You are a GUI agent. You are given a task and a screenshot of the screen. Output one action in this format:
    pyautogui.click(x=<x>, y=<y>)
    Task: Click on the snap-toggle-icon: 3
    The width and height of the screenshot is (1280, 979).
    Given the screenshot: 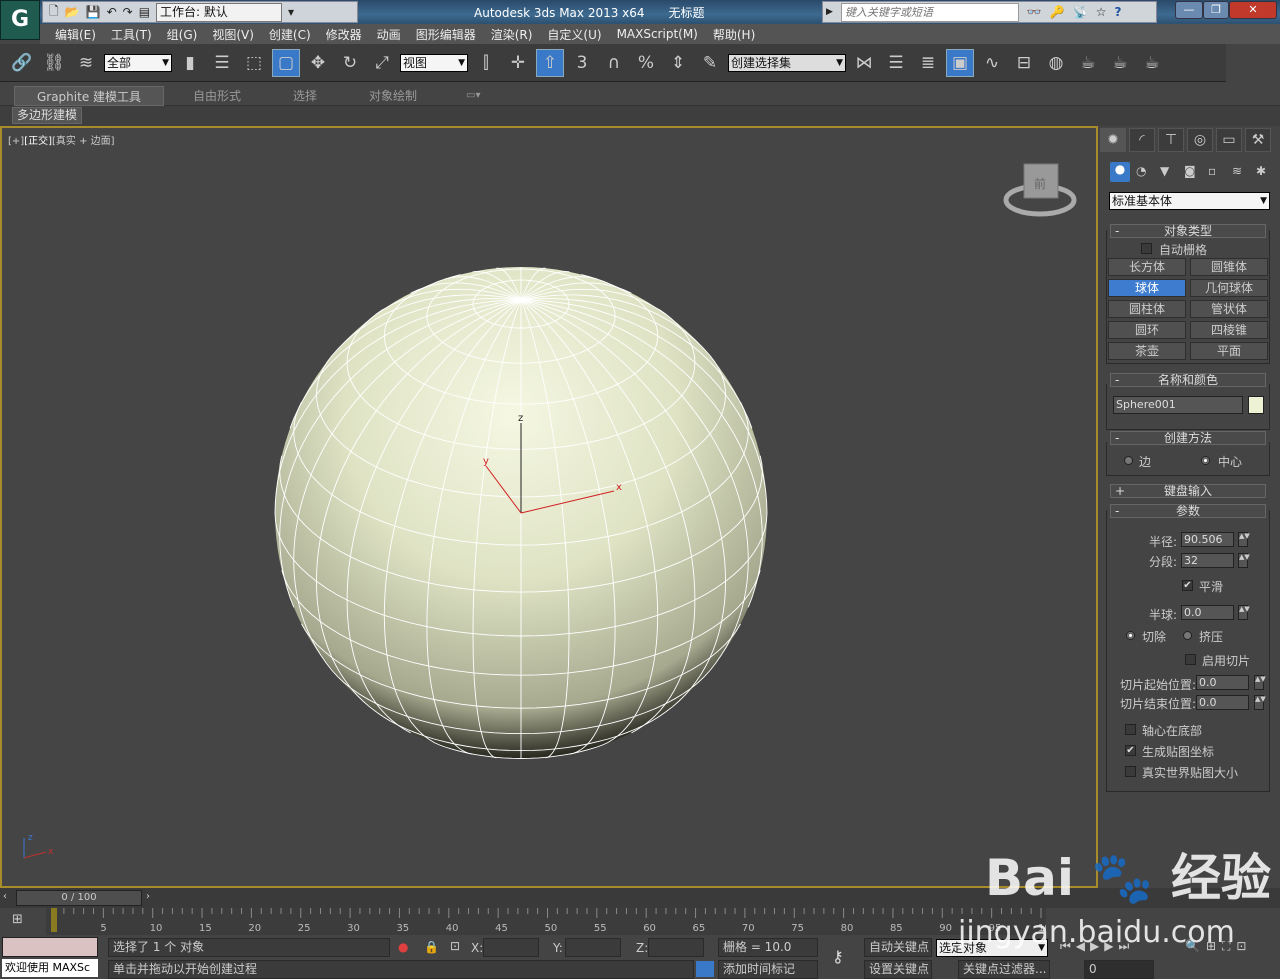 What is the action you would take?
    pyautogui.click(x=582, y=63)
    